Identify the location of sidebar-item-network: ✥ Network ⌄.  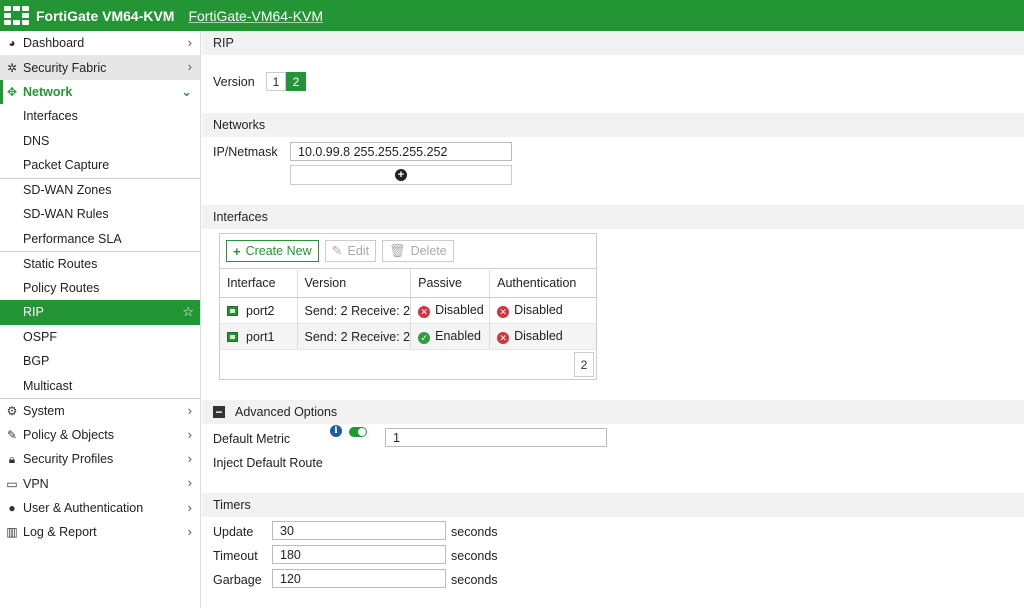
(100, 92).